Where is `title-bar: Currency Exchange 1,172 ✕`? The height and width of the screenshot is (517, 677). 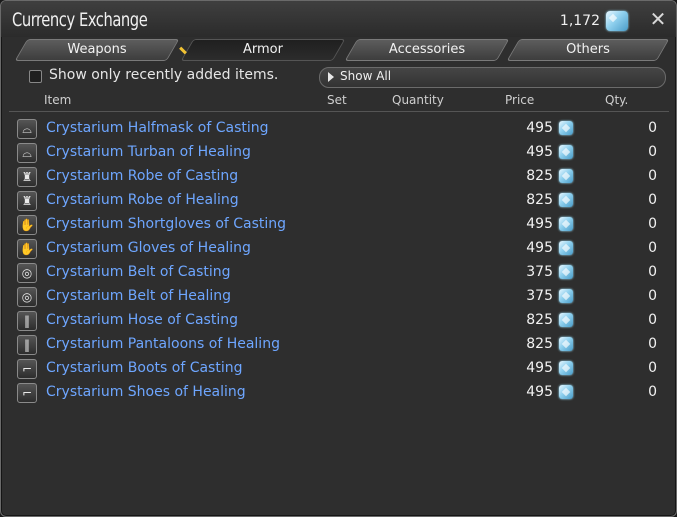
title-bar: Currency Exchange 1,172 ✕ is located at coordinates (338, 19).